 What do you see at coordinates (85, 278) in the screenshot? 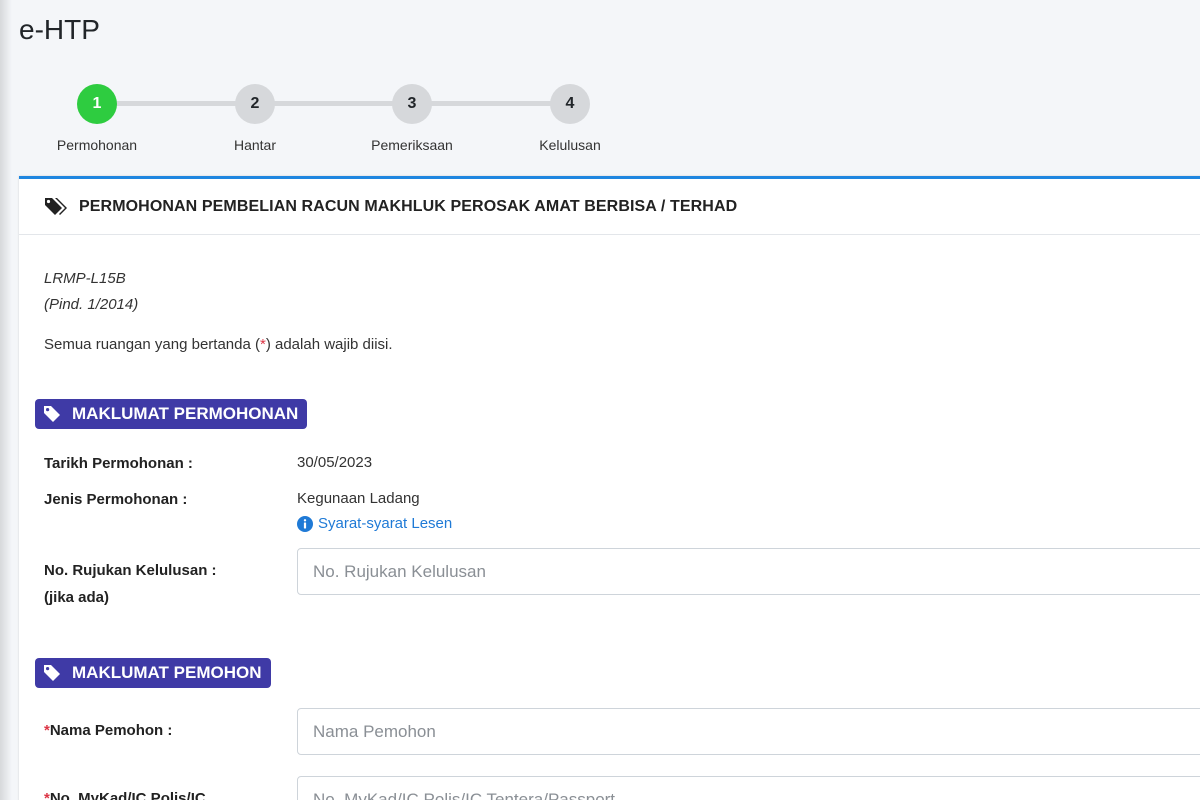
I see `form-code-number: LRMP-L15B` at bounding box center [85, 278].